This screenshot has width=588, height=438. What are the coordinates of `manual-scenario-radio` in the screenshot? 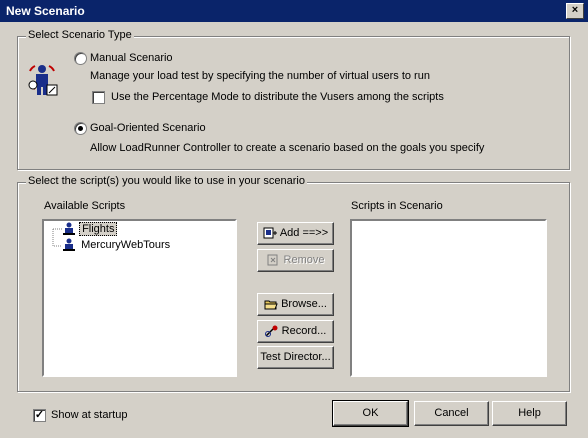 It's located at (80, 58).